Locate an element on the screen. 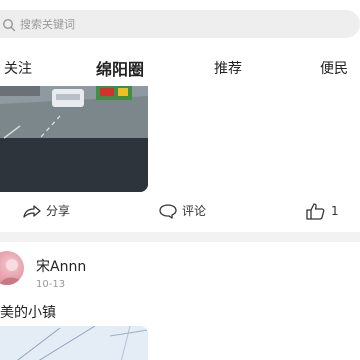 The height and width of the screenshot is (360, 360). avatar-image is located at coordinates (12, 272).